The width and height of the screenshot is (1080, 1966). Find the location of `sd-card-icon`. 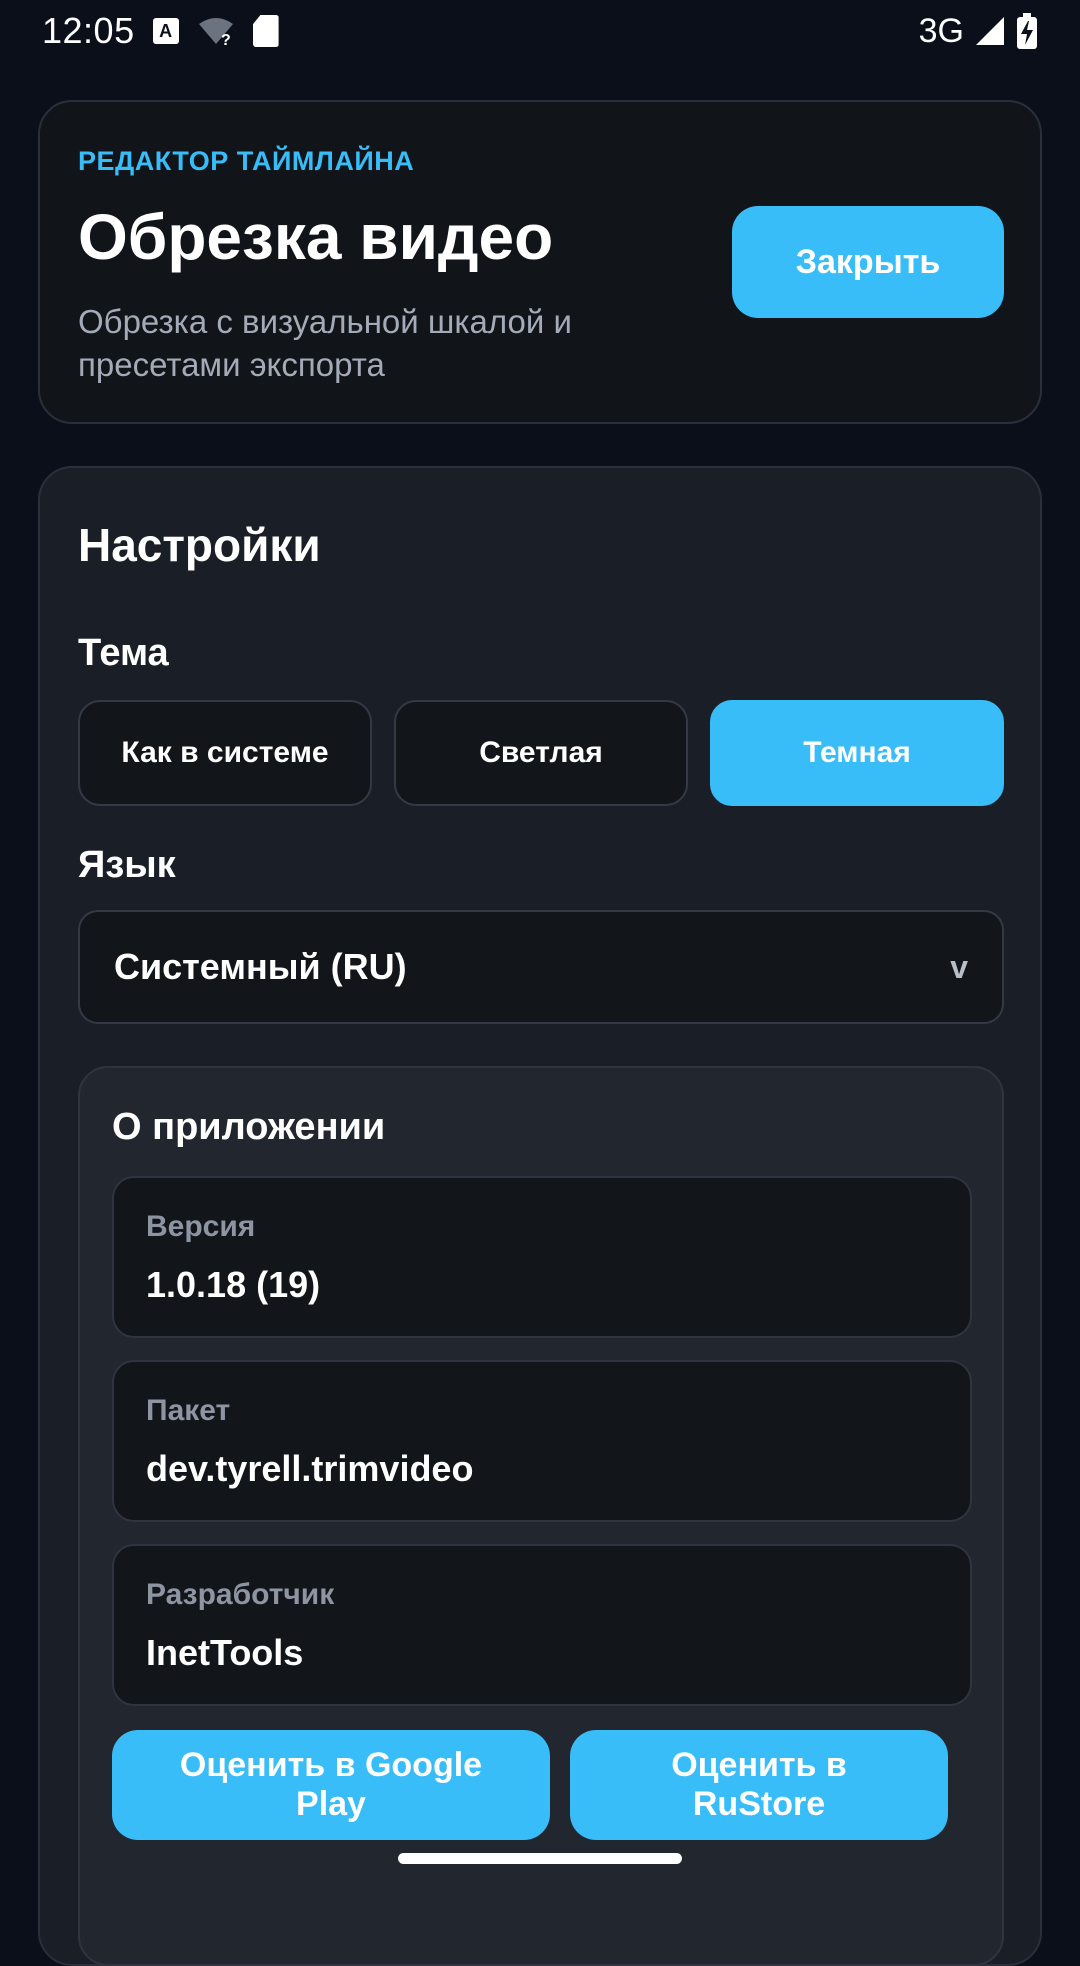

sd-card-icon is located at coordinates (265, 31).